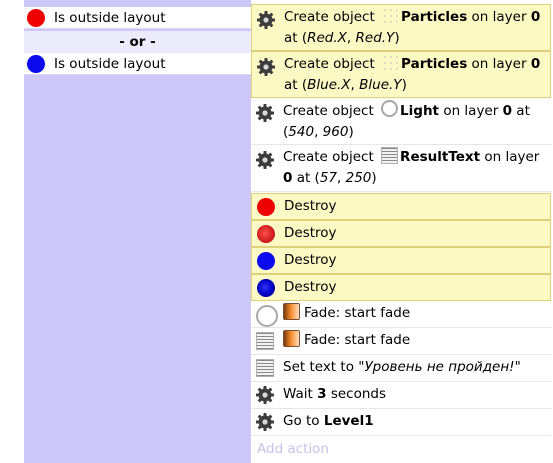 This screenshot has height=463, width=553. What do you see at coordinates (439, 367) in the screenshot?
I see `text-value: "Уровень не пройден!"` at bounding box center [439, 367].